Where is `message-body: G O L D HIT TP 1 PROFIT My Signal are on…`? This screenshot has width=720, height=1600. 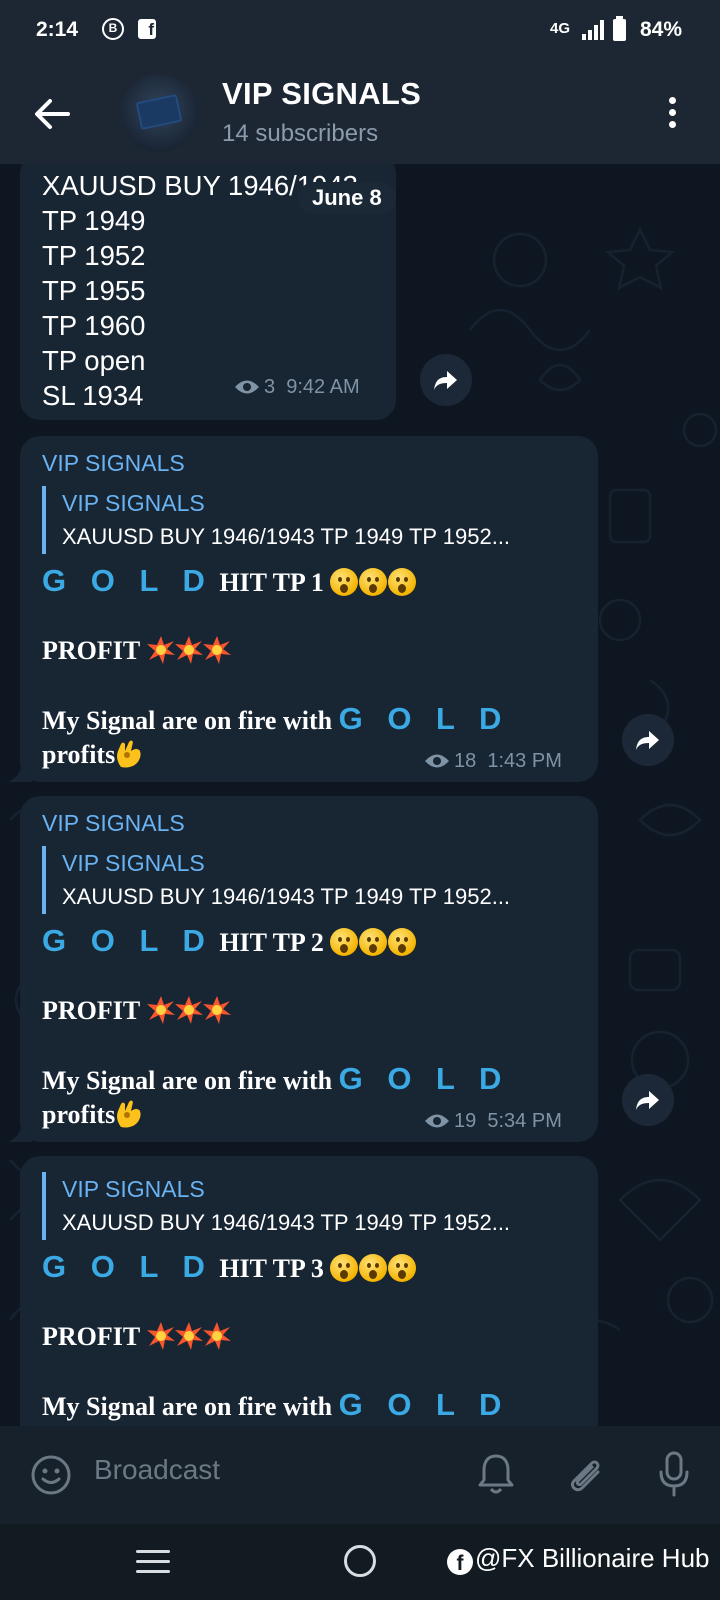
message-body: G O L D HIT TP 1 PROFIT My Signal are on… is located at coordinates (276, 666).